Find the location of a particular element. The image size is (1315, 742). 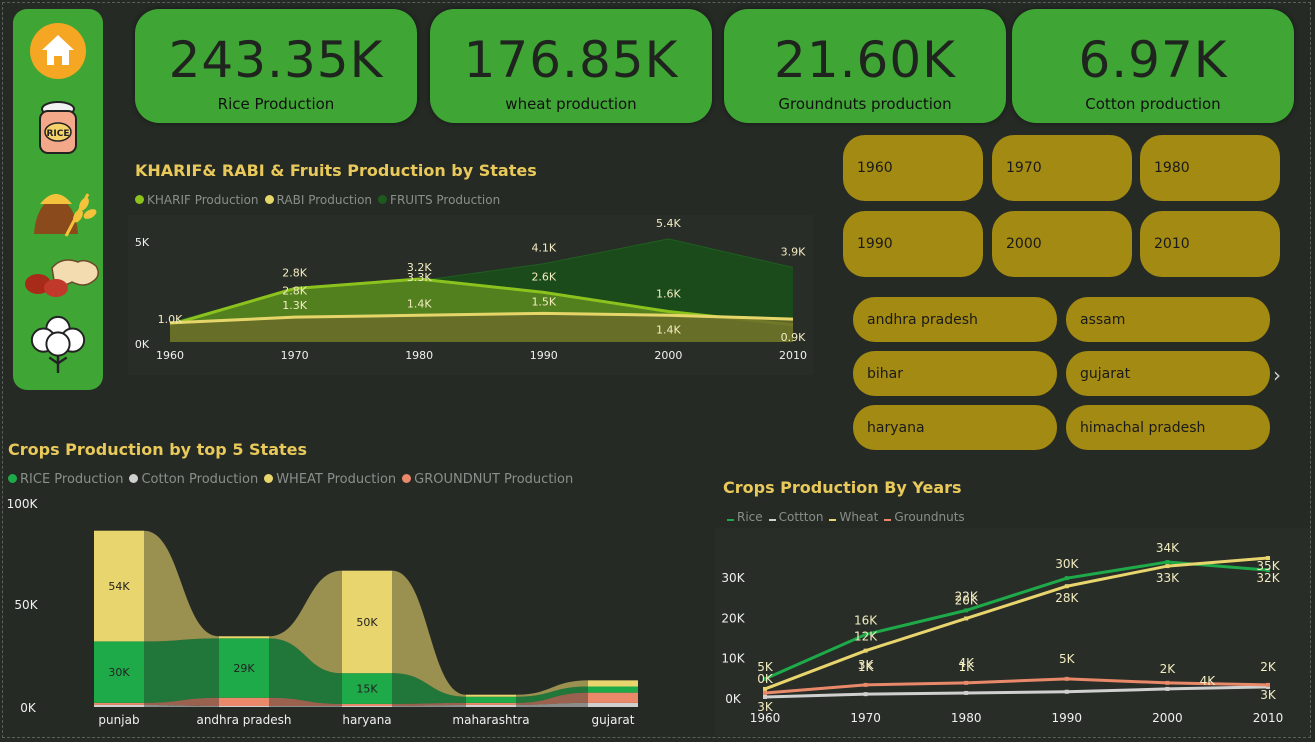

legend-line-rice: Rice is located at coordinates (745, 517).